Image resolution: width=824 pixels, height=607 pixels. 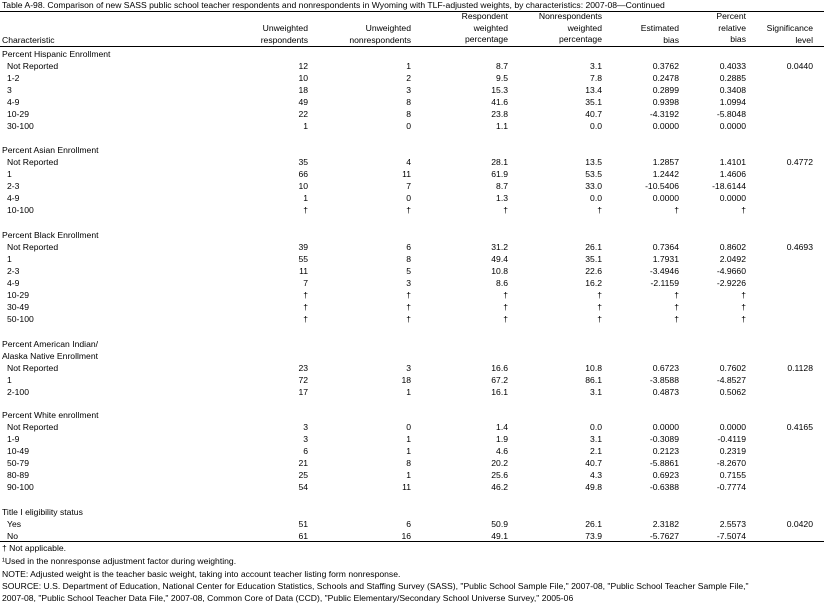 I want to click on row-label: Yes, so click(x=14, y=524).